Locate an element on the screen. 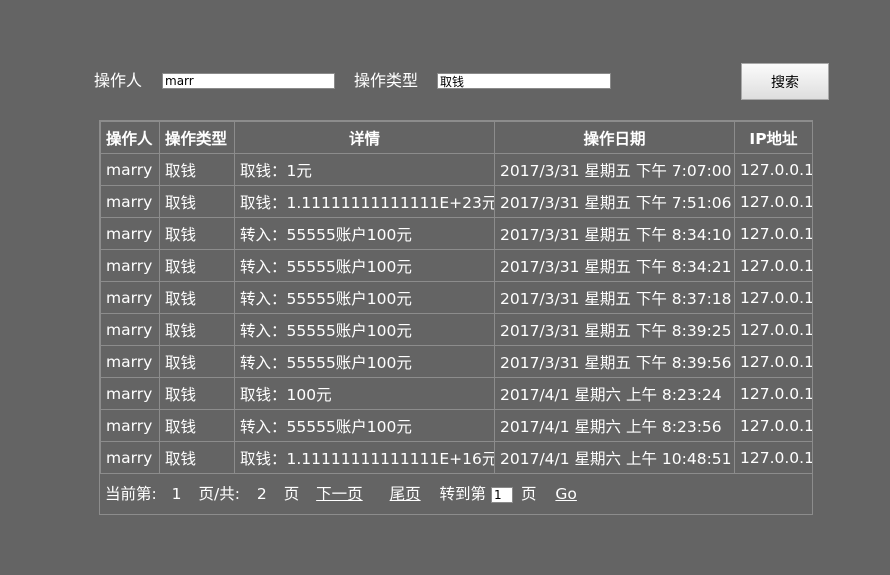 This screenshot has width=890, height=575. column-header-operator: 操作人 is located at coordinates (130, 137).